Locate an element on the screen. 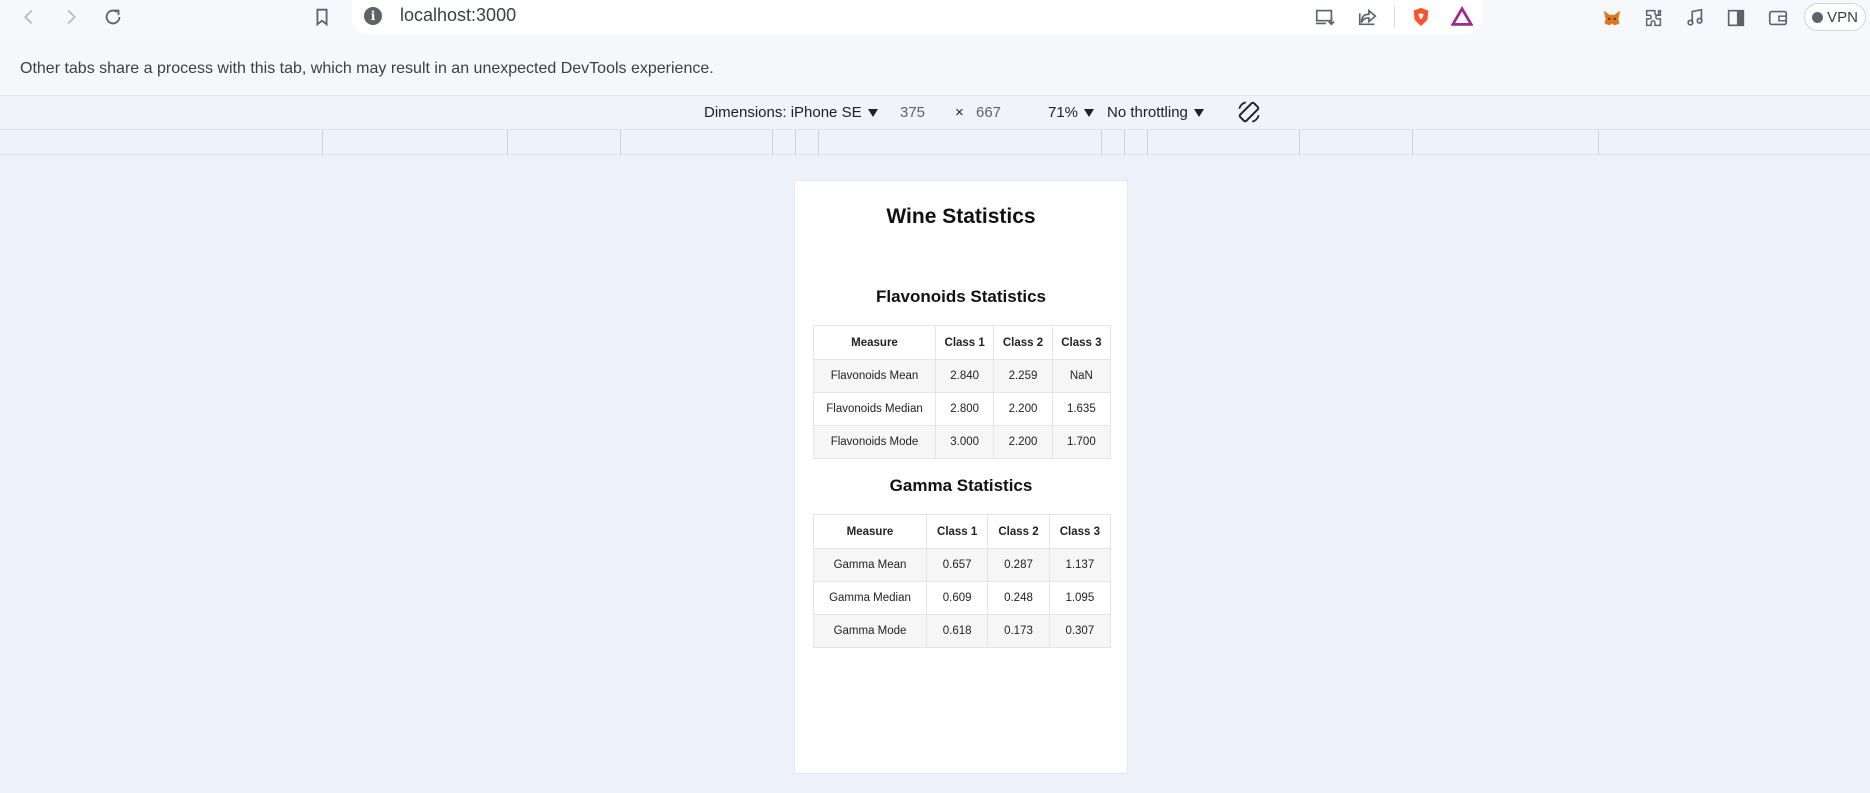 Image resolution: width=1870 pixels, height=793 pixels. throttling-dropdown: No throttling is located at coordinates (1155, 112).